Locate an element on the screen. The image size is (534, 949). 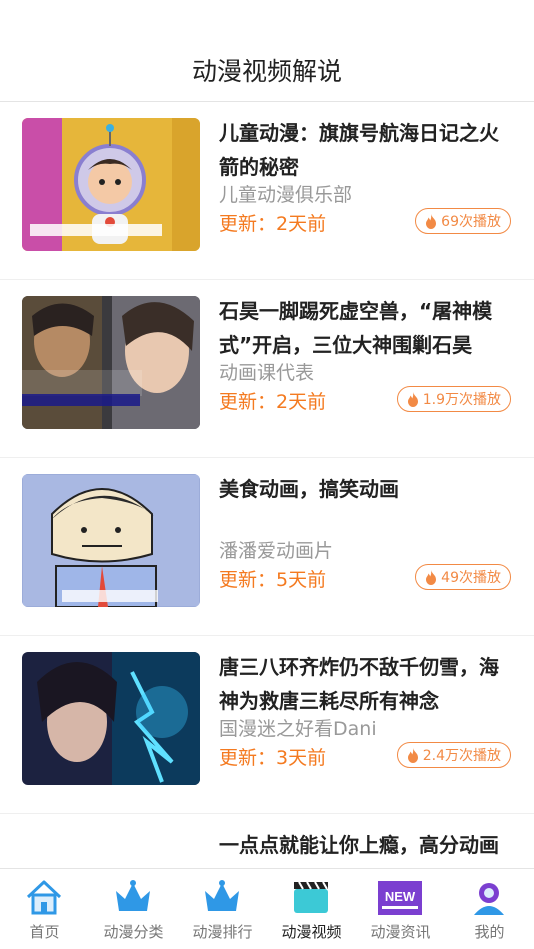
video-title: 美食动画，搞笑动画 is located at coordinates (367, 489).